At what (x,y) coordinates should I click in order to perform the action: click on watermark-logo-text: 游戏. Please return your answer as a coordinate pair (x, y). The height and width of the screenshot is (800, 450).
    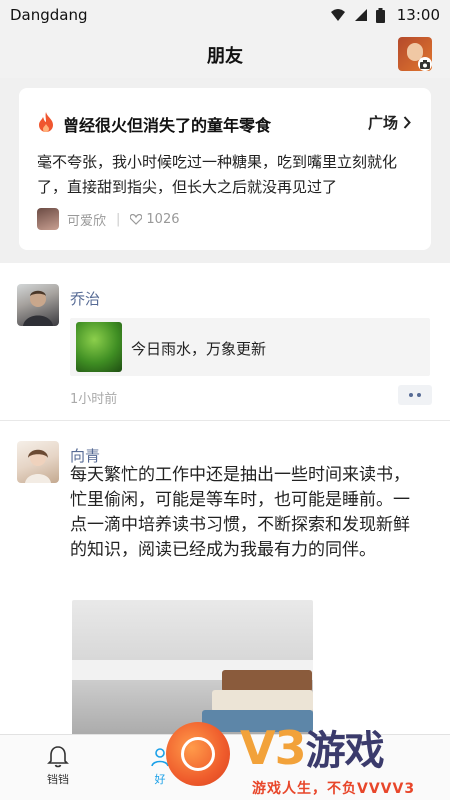
    Looking at the image, I should click on (345, 751).